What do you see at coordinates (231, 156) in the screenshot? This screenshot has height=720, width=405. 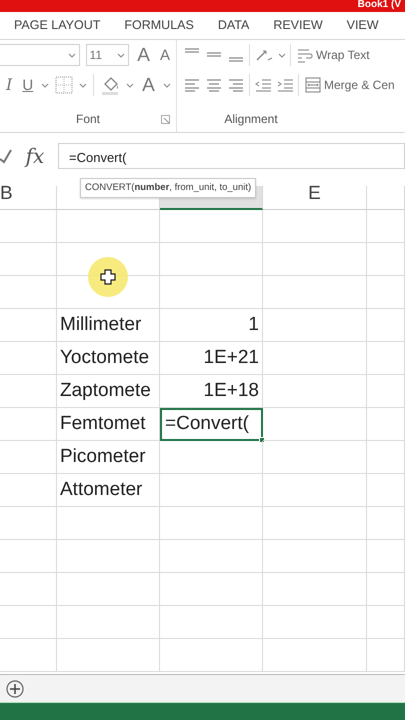 I see `formula-field: =Convert(` at bounding box center [231, 156].